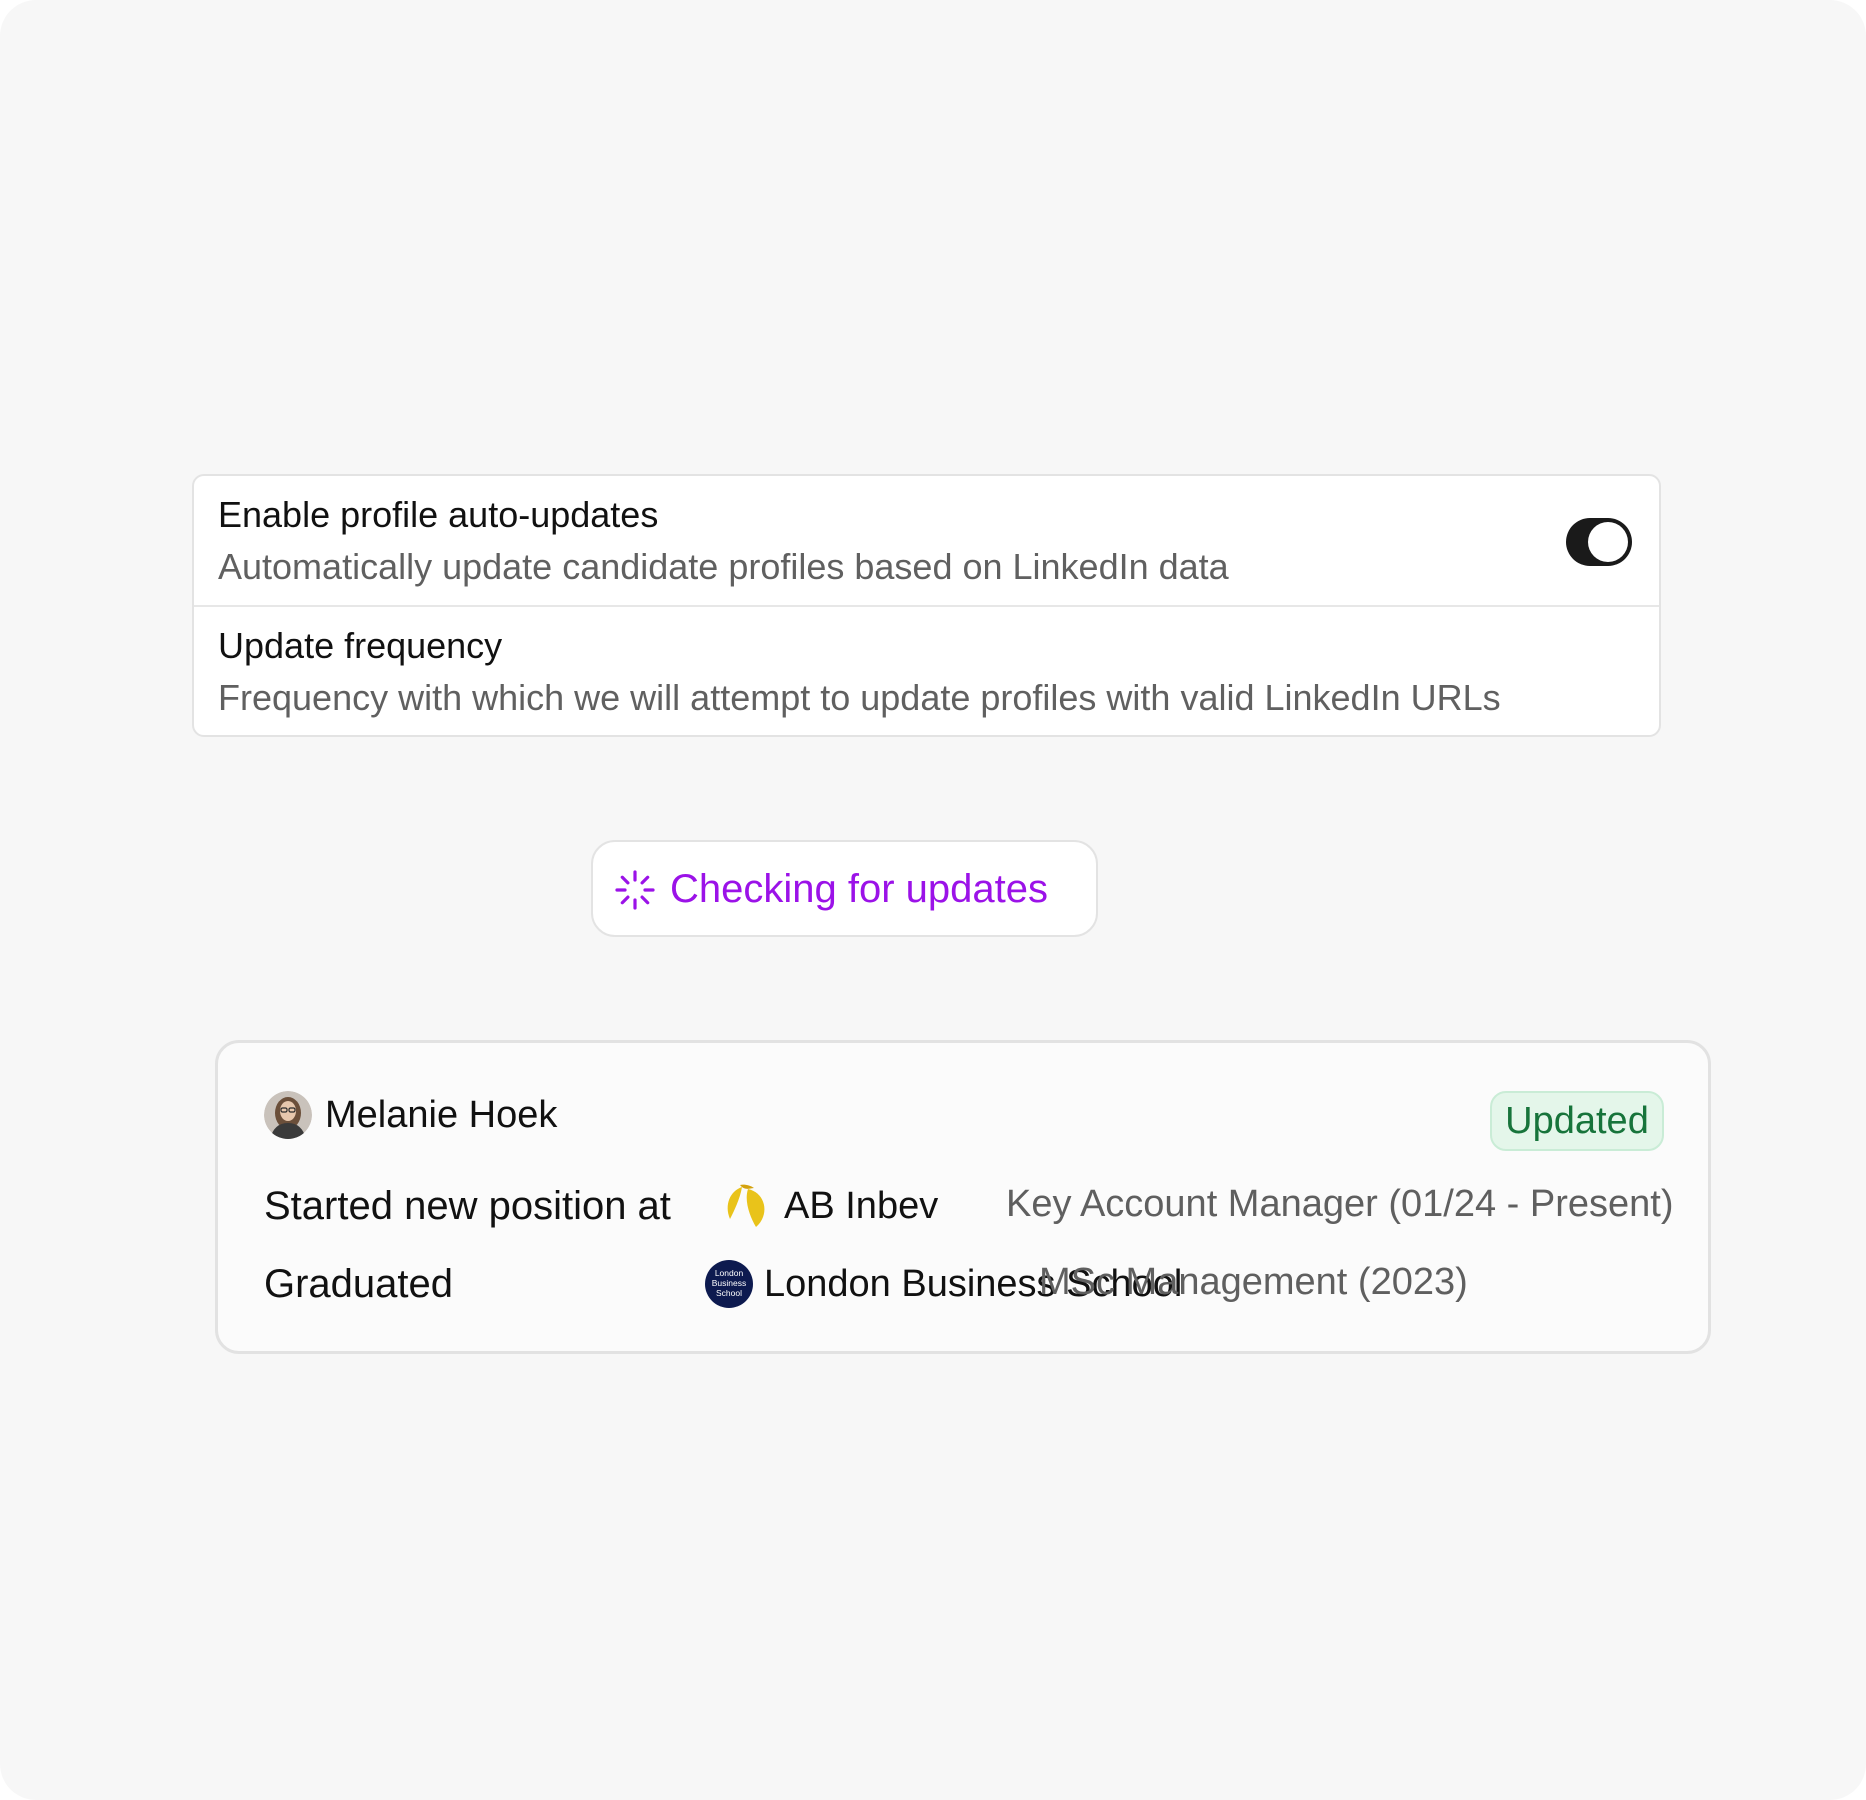 The height and width of the screenshot is (1800, 1866). Describe the element at coordinates (360, 645) in the screenshot. I see `setting-title: Update frequency` at that location.